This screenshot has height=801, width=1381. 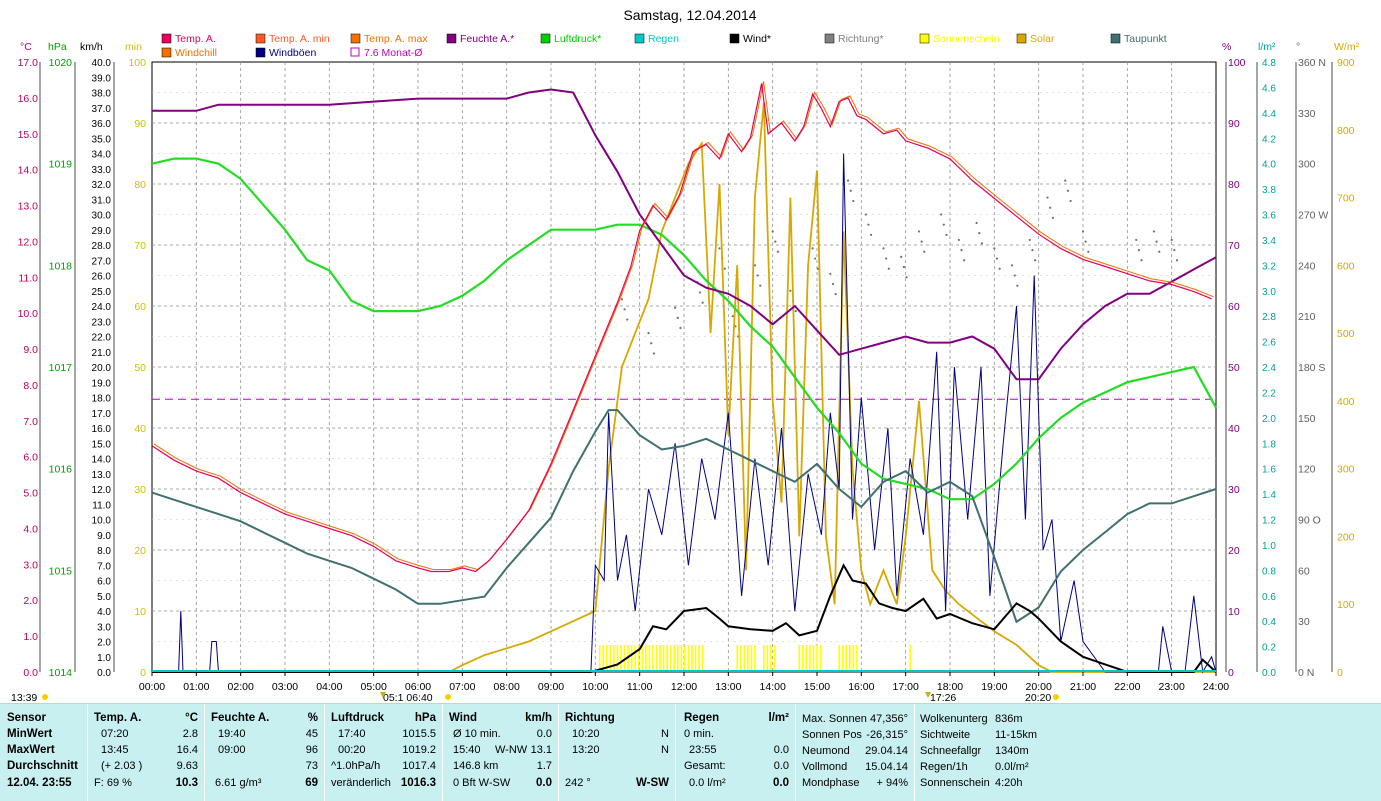 I want to click on tick-minutes: 40, so click(x=140, y=429).